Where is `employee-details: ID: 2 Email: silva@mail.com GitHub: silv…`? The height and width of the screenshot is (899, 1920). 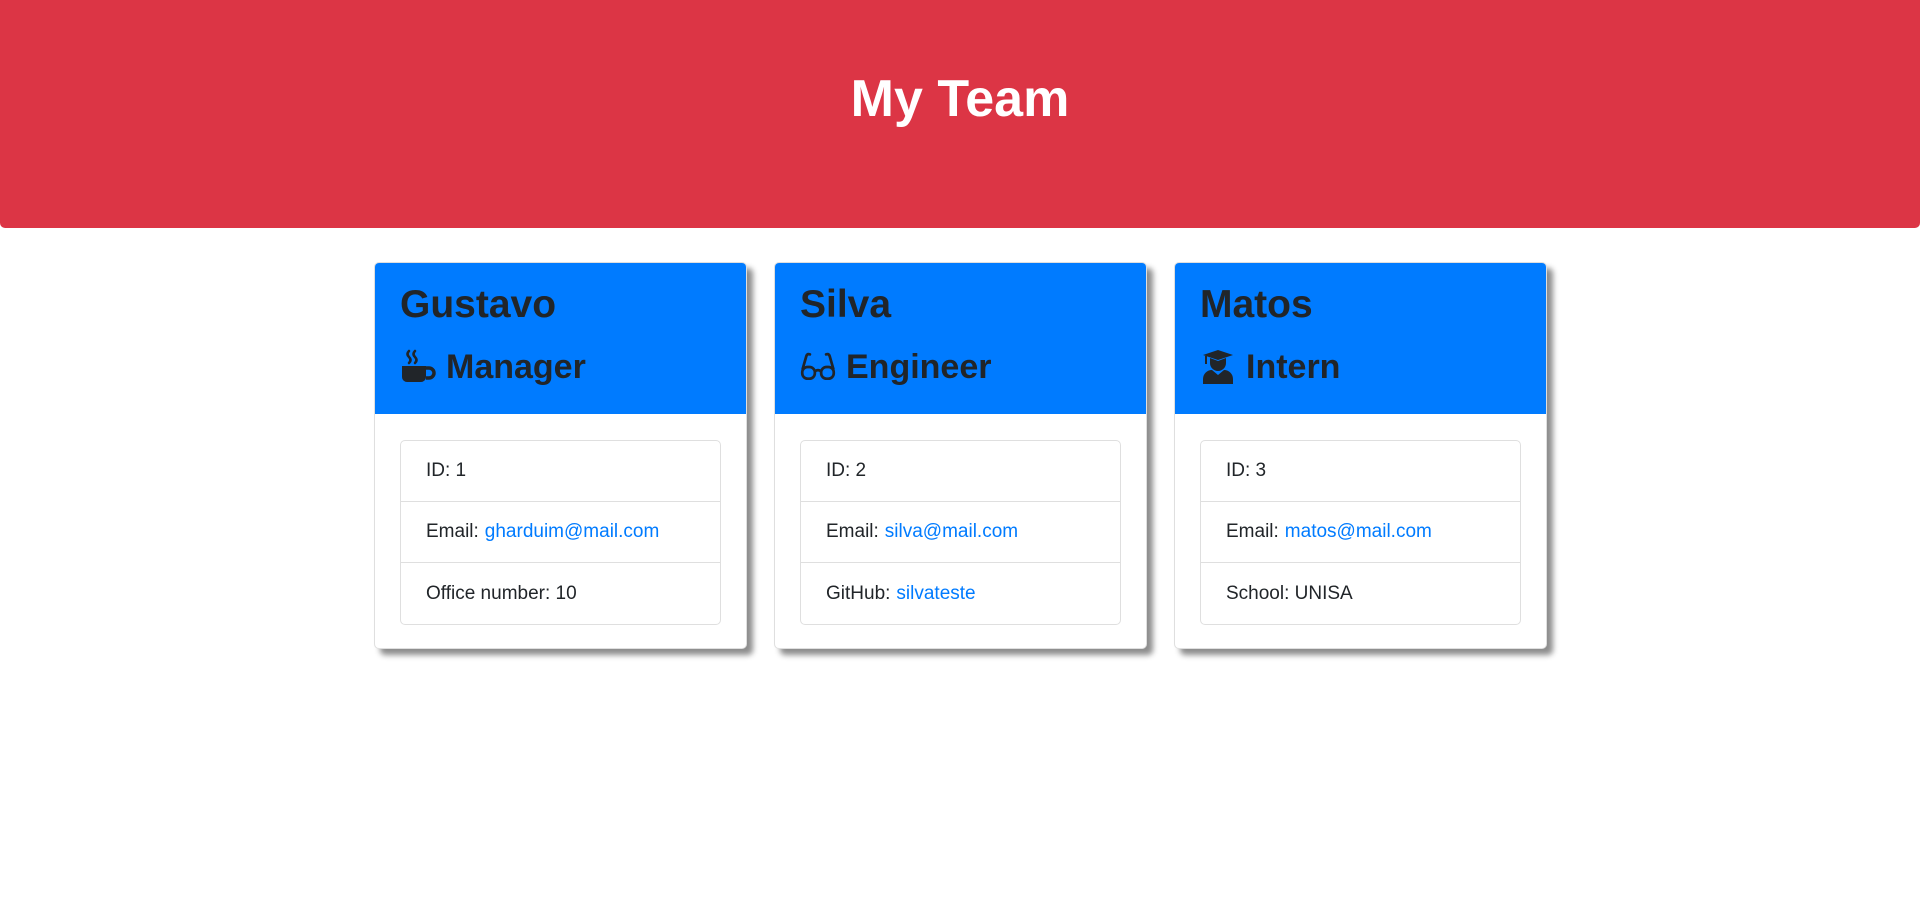 employee-details: ID: 2 Email: silva@mail.com GitHub: silv… is located at coordinates (960, 532).